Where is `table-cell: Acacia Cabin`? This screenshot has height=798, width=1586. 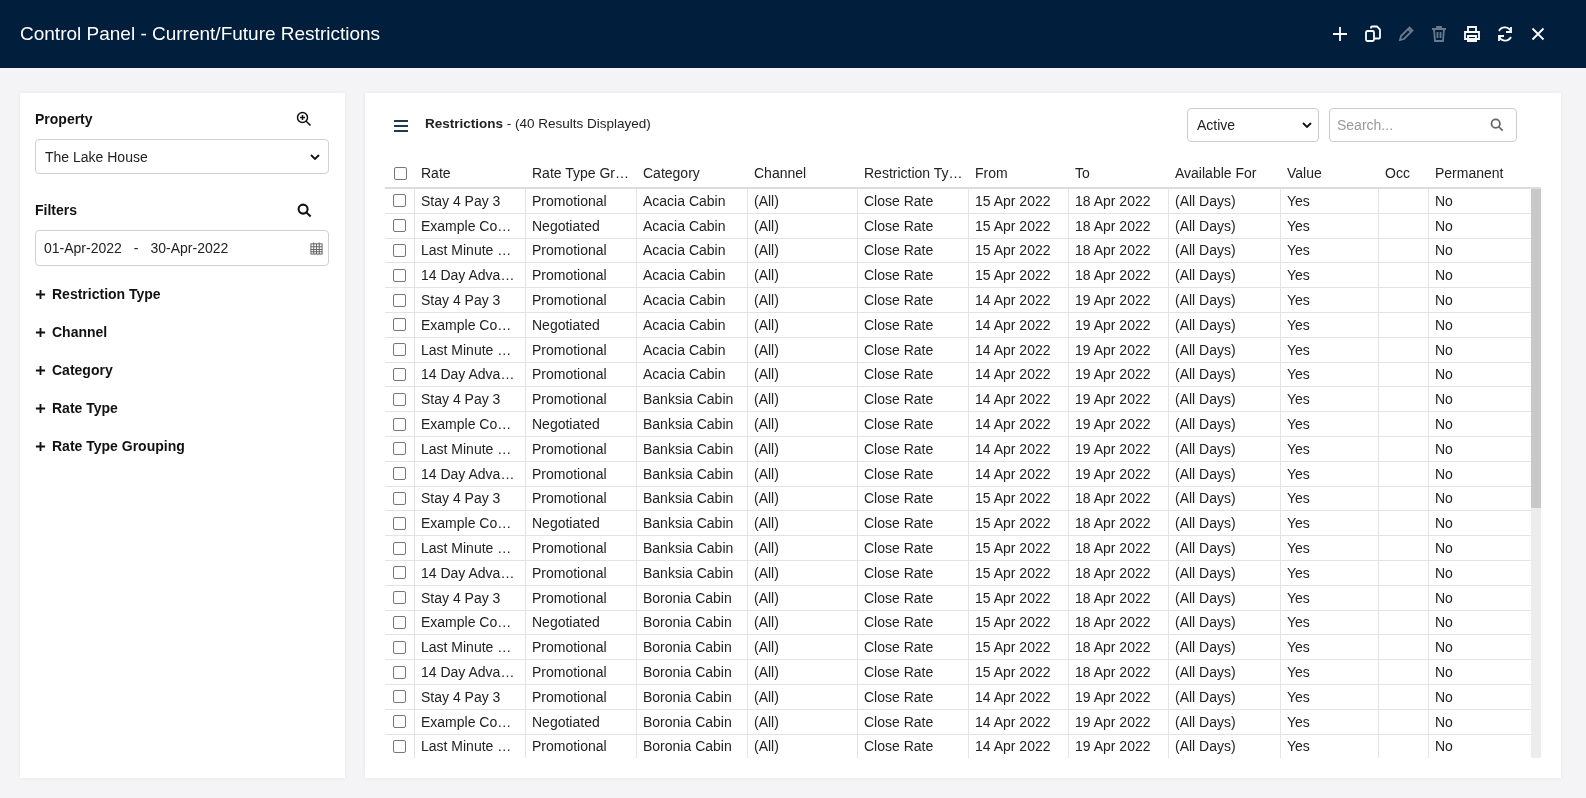
table-cell: Acacia Cabin is located at coordinates (684, 200).